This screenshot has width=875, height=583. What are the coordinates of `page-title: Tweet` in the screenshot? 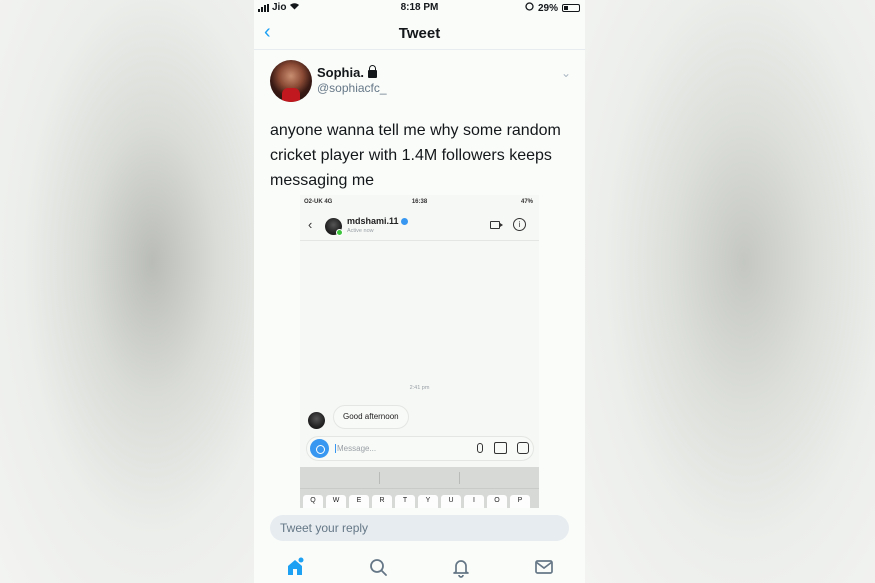 It's located at (419, 33).